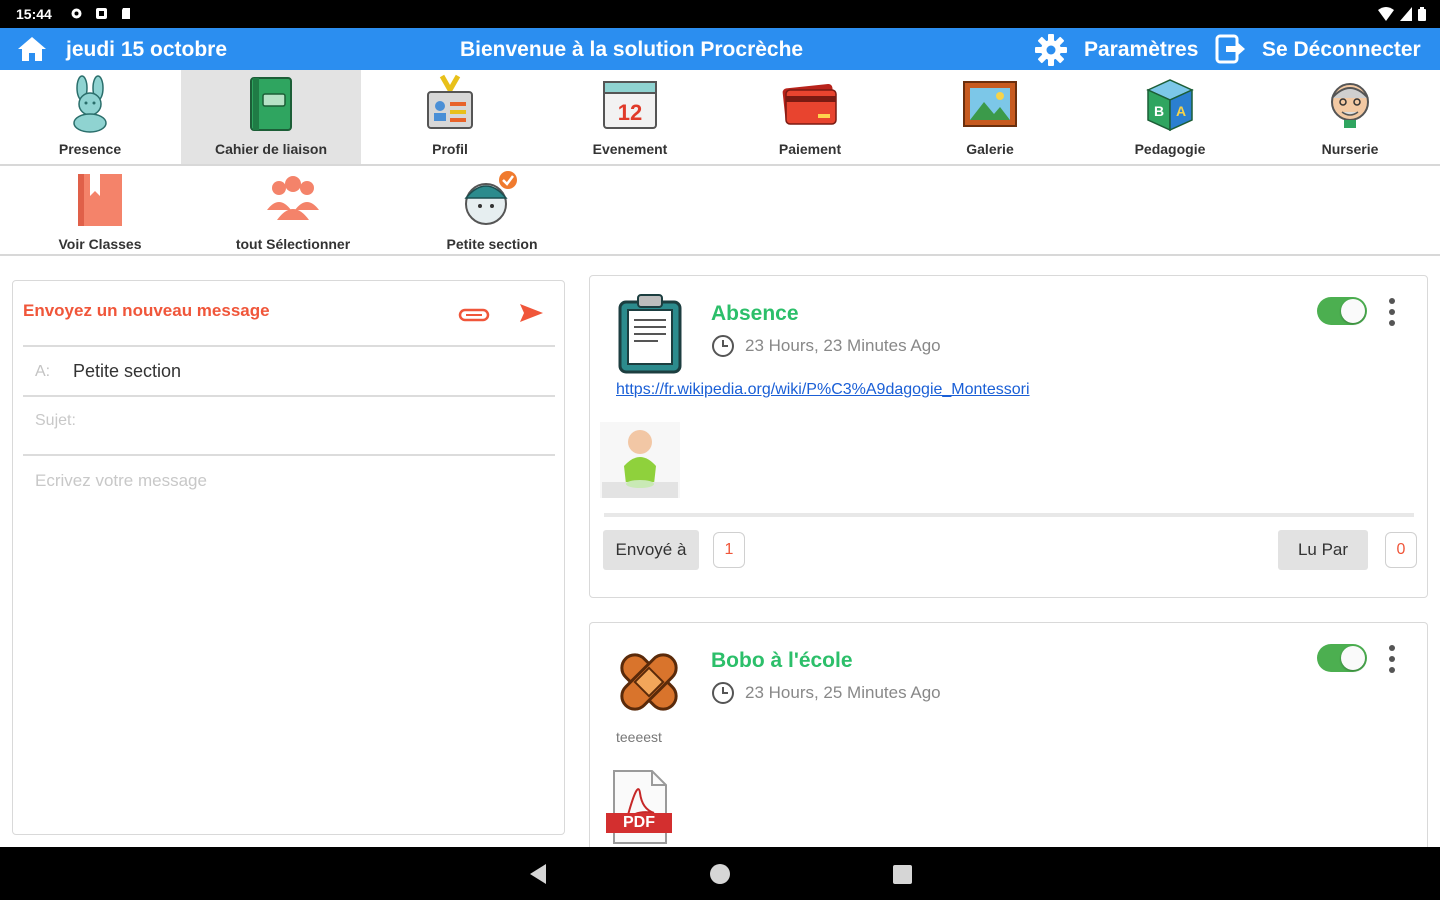 This screenshot has width=1440, height=900. I want to click on header-date: jeudi 15 octobre, so click(147, 49).